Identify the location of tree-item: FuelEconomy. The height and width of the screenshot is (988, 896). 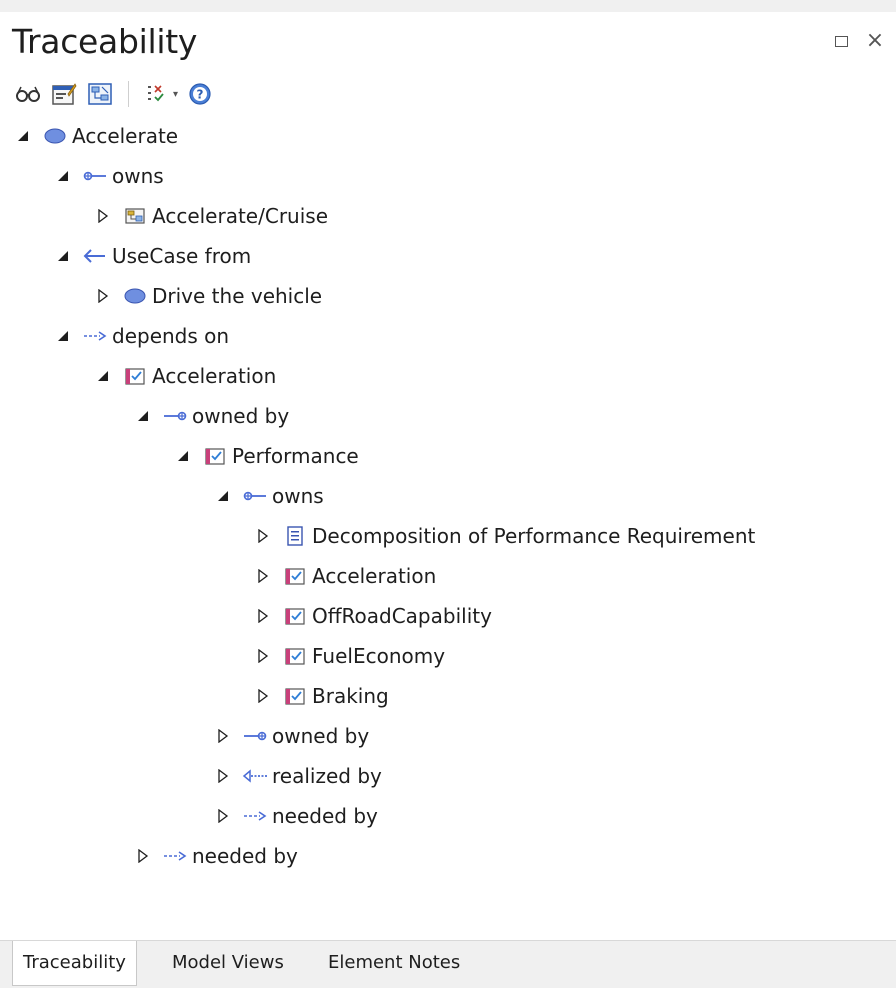
(349, 656).